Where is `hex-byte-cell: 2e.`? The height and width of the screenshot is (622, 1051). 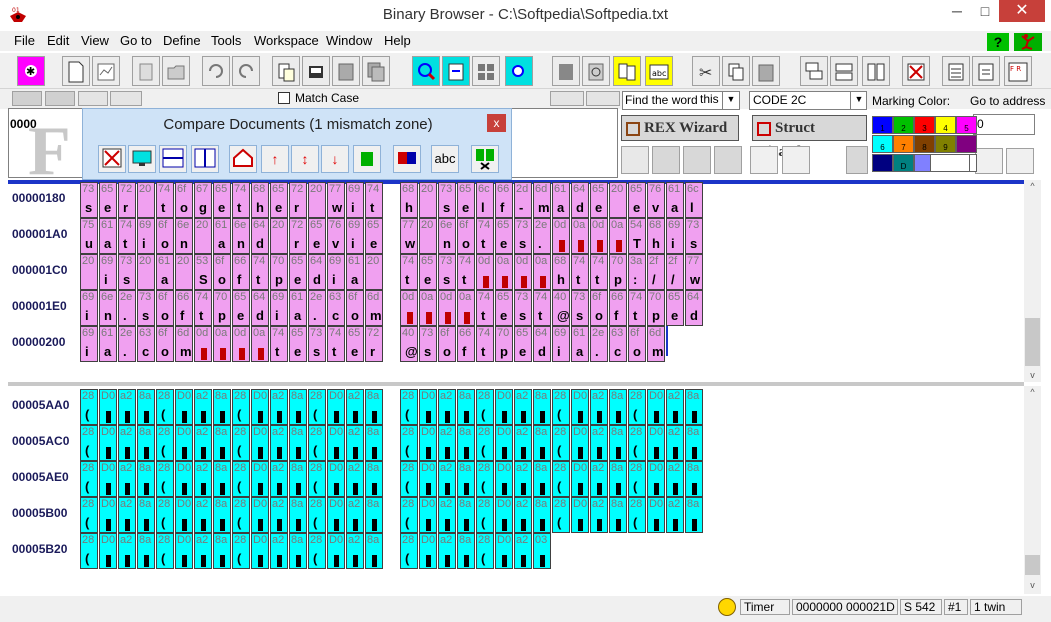 hex-byte-cell: 2e. is located at coordinates (317, 308).